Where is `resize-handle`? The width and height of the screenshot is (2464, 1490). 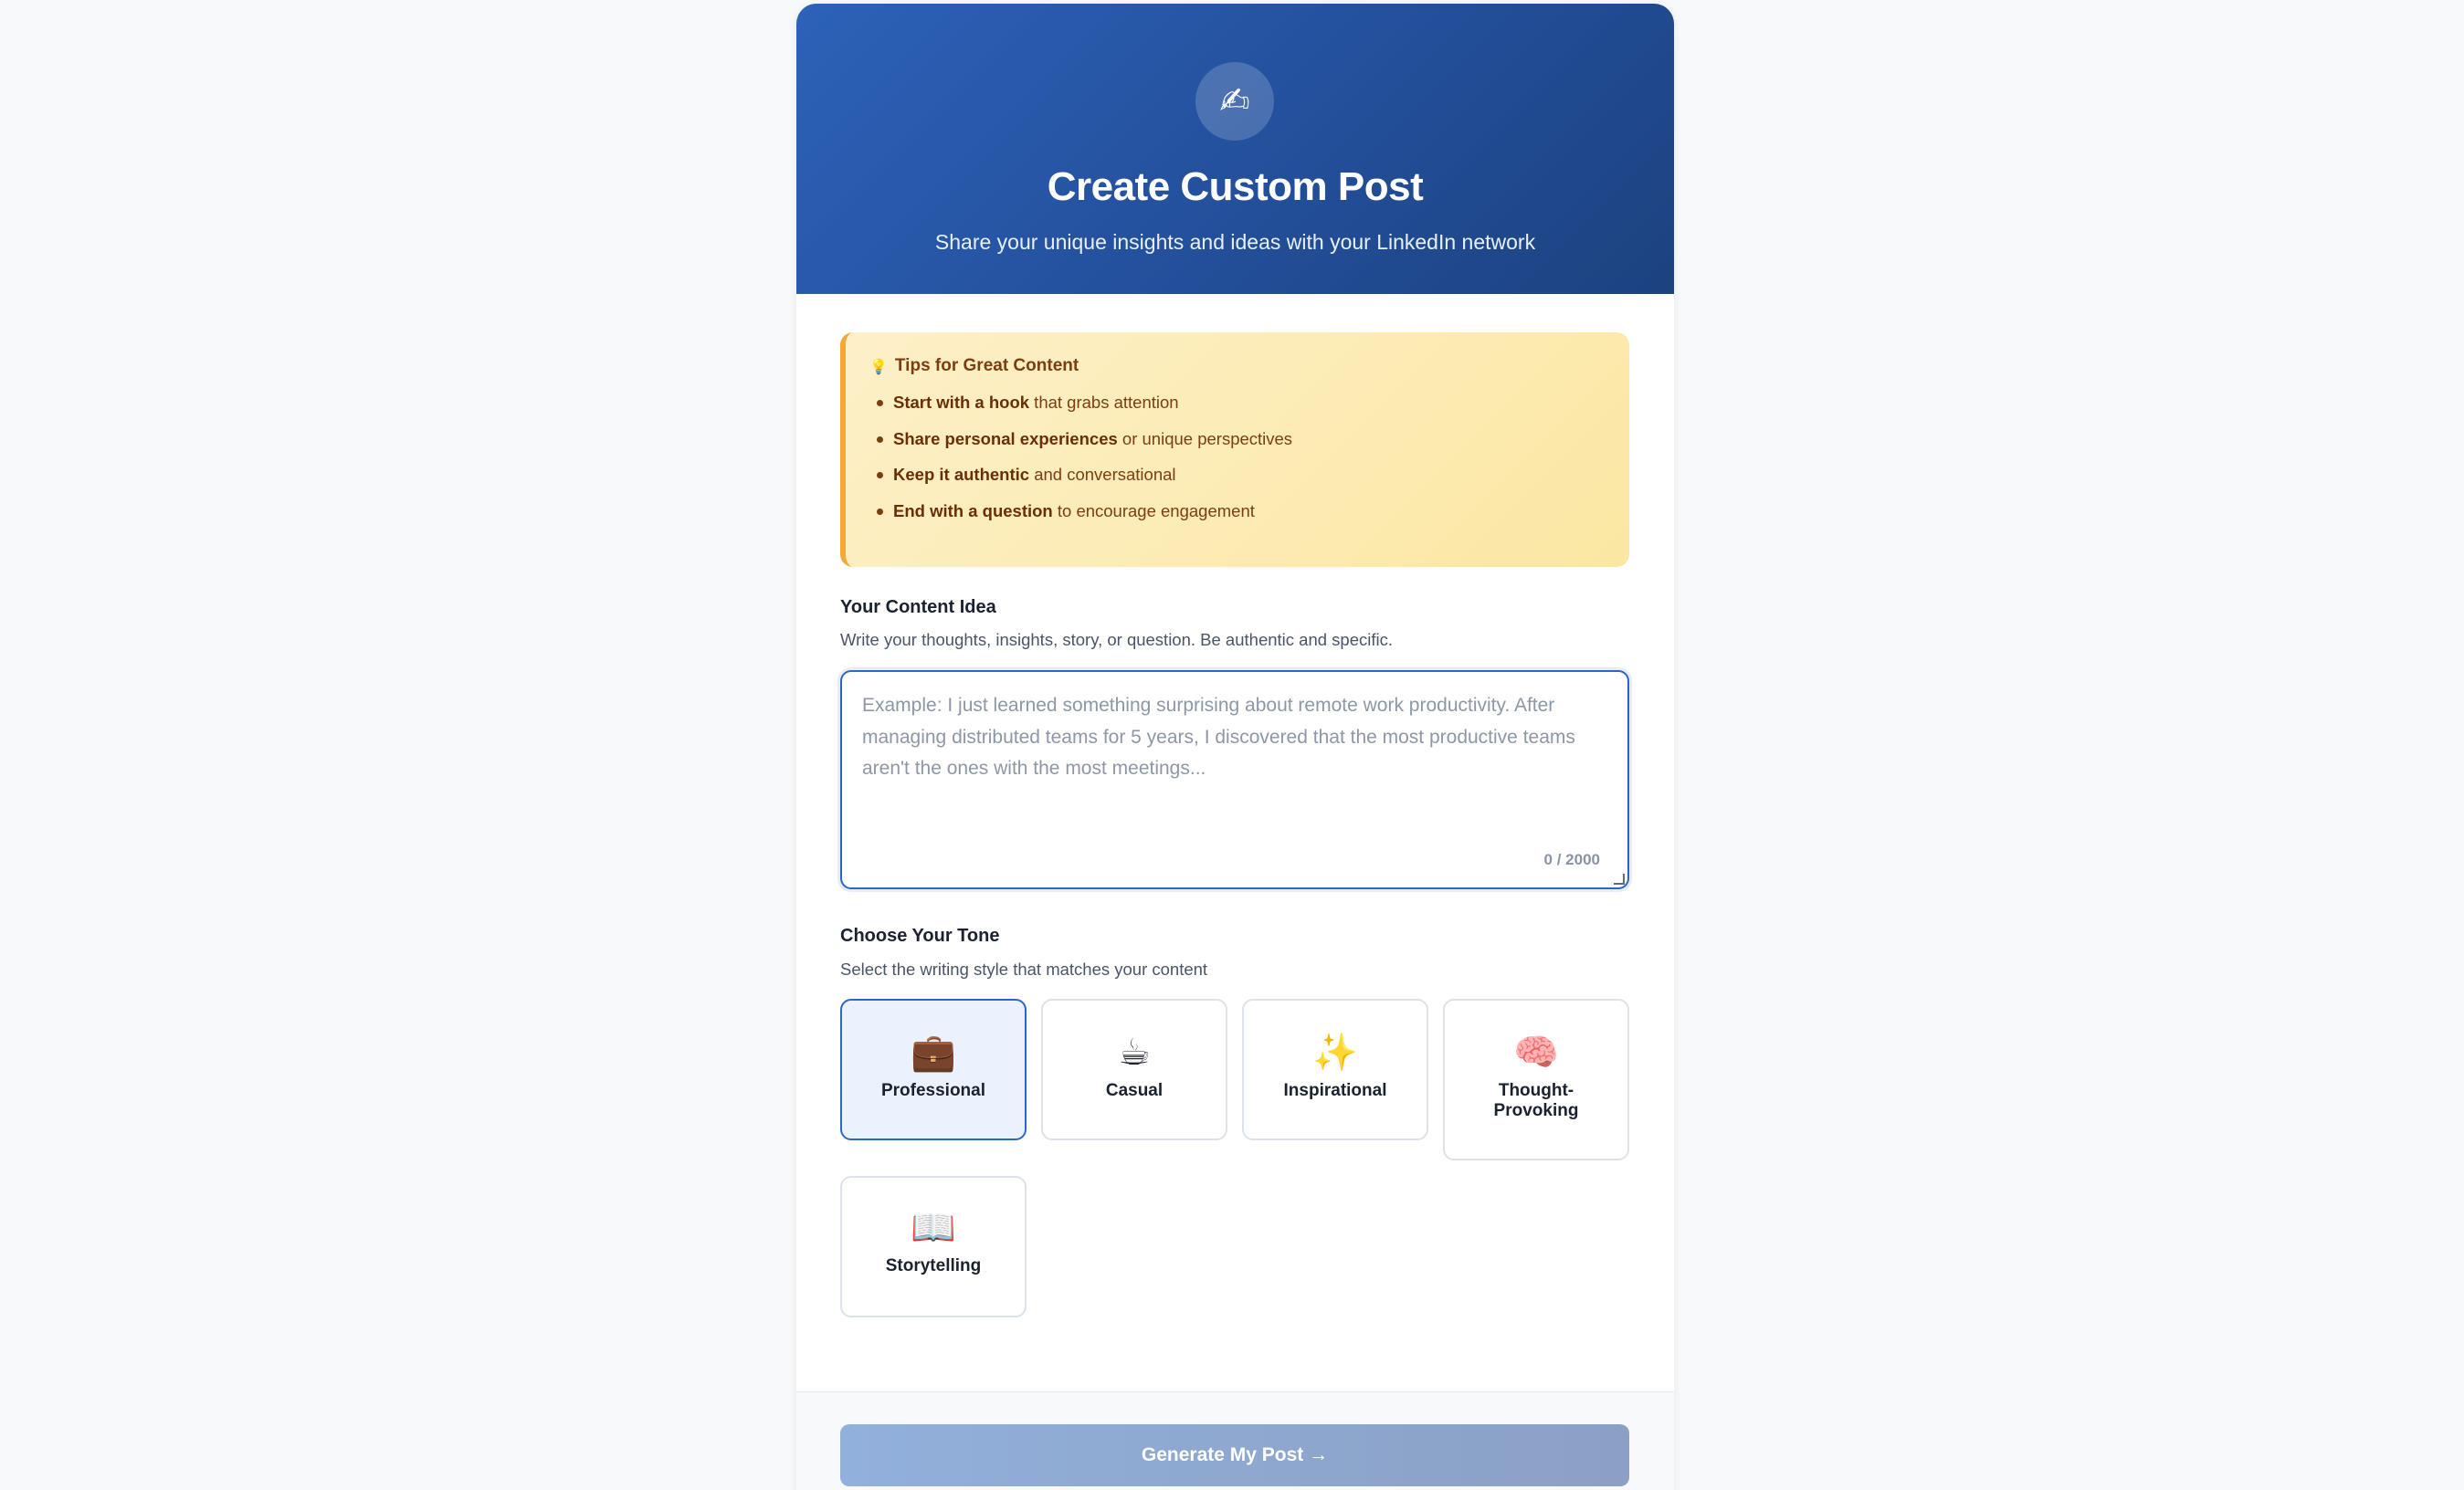 resize-handle is located at coordinates (1620, 879).